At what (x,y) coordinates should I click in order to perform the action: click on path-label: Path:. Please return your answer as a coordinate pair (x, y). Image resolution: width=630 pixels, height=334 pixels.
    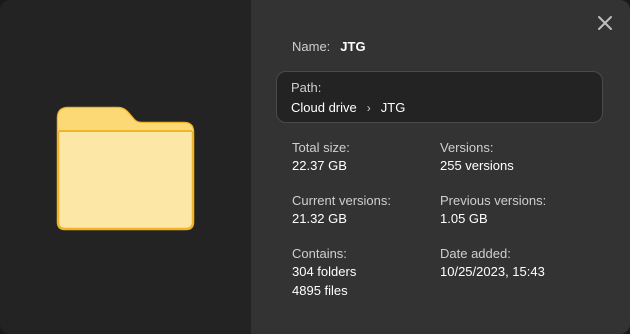
    Looking at the image, I should click on (306, 87).